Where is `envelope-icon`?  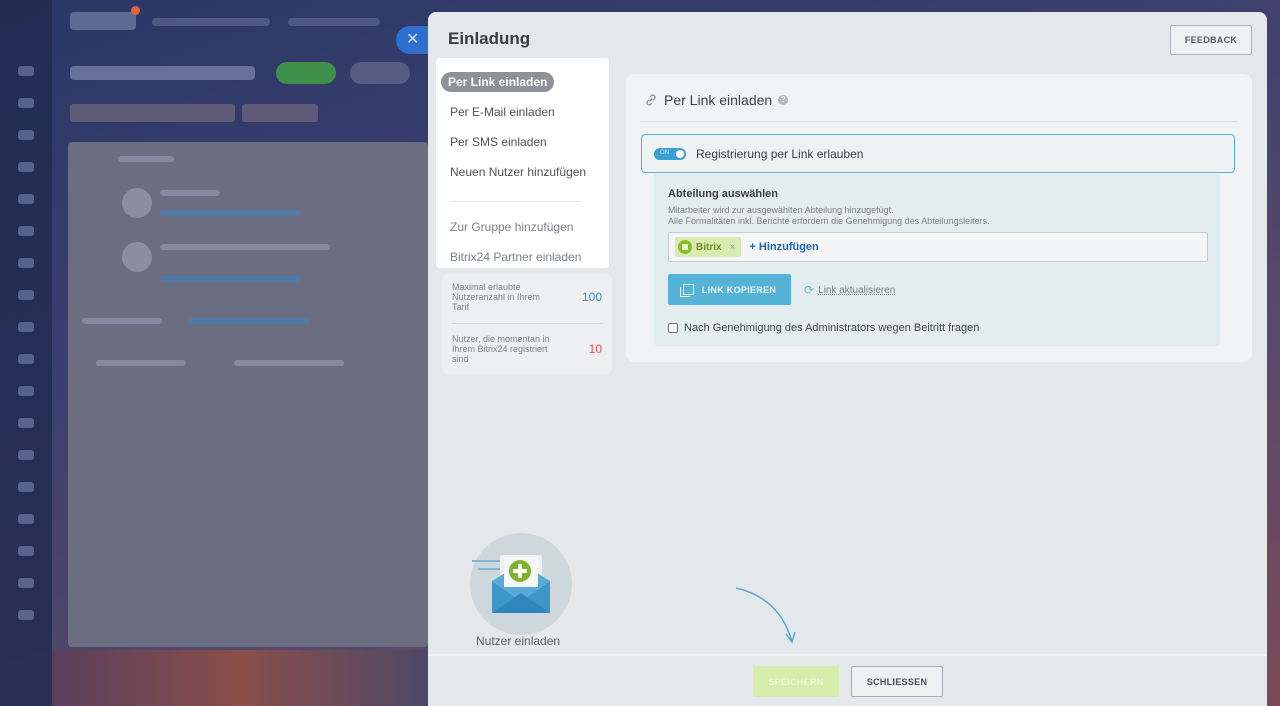 envelope-icon is located at coordinates (511, 584).